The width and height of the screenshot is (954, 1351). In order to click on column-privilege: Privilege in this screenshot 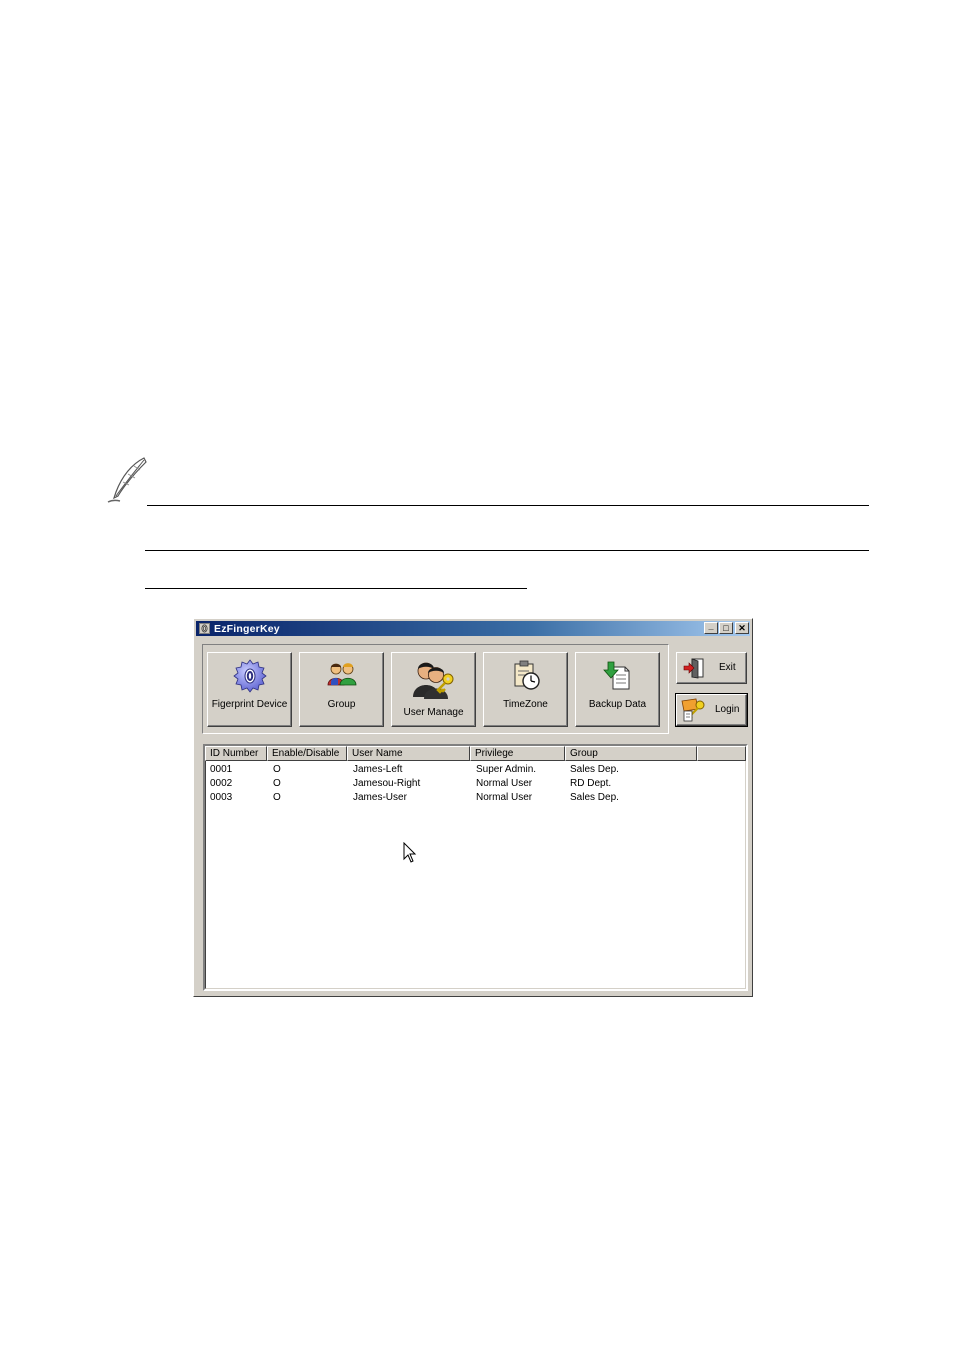, I will do `click(517, 753)`.